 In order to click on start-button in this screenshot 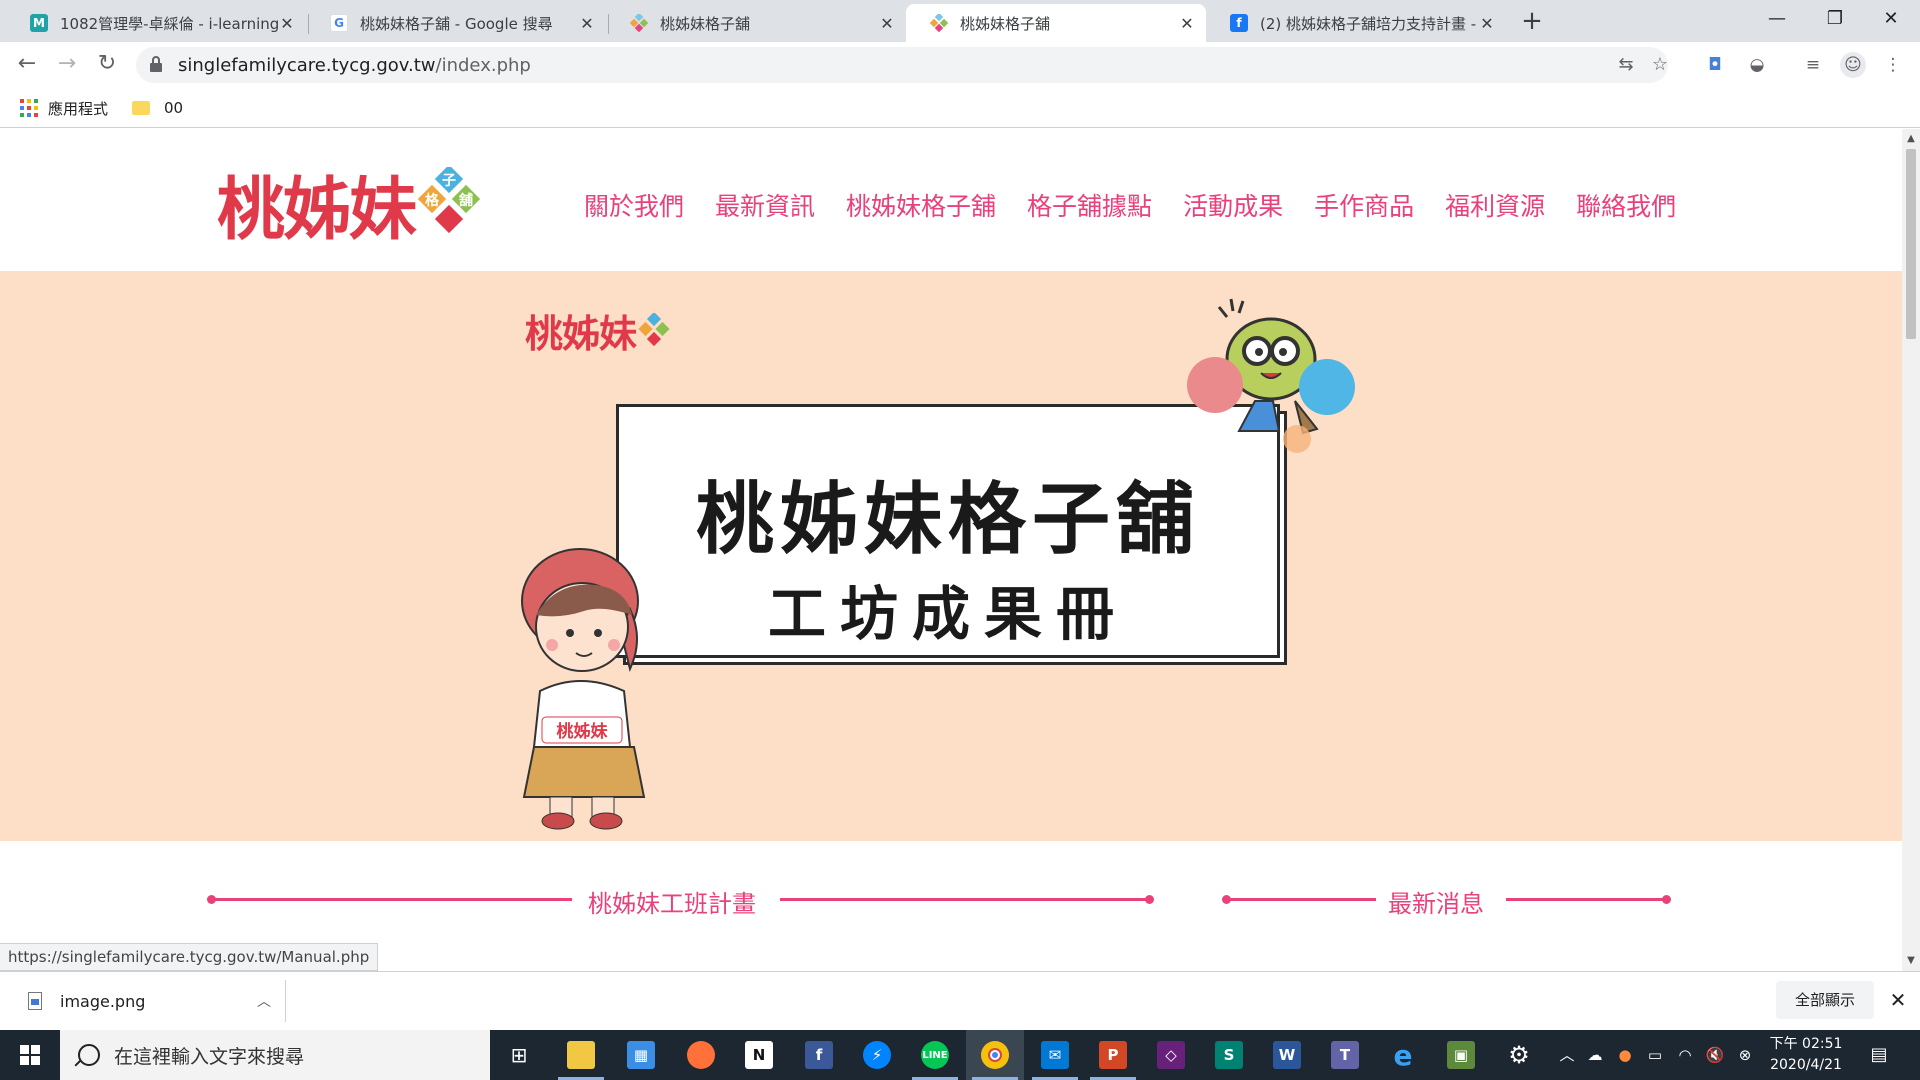, I will do `click(30, 1055)`.